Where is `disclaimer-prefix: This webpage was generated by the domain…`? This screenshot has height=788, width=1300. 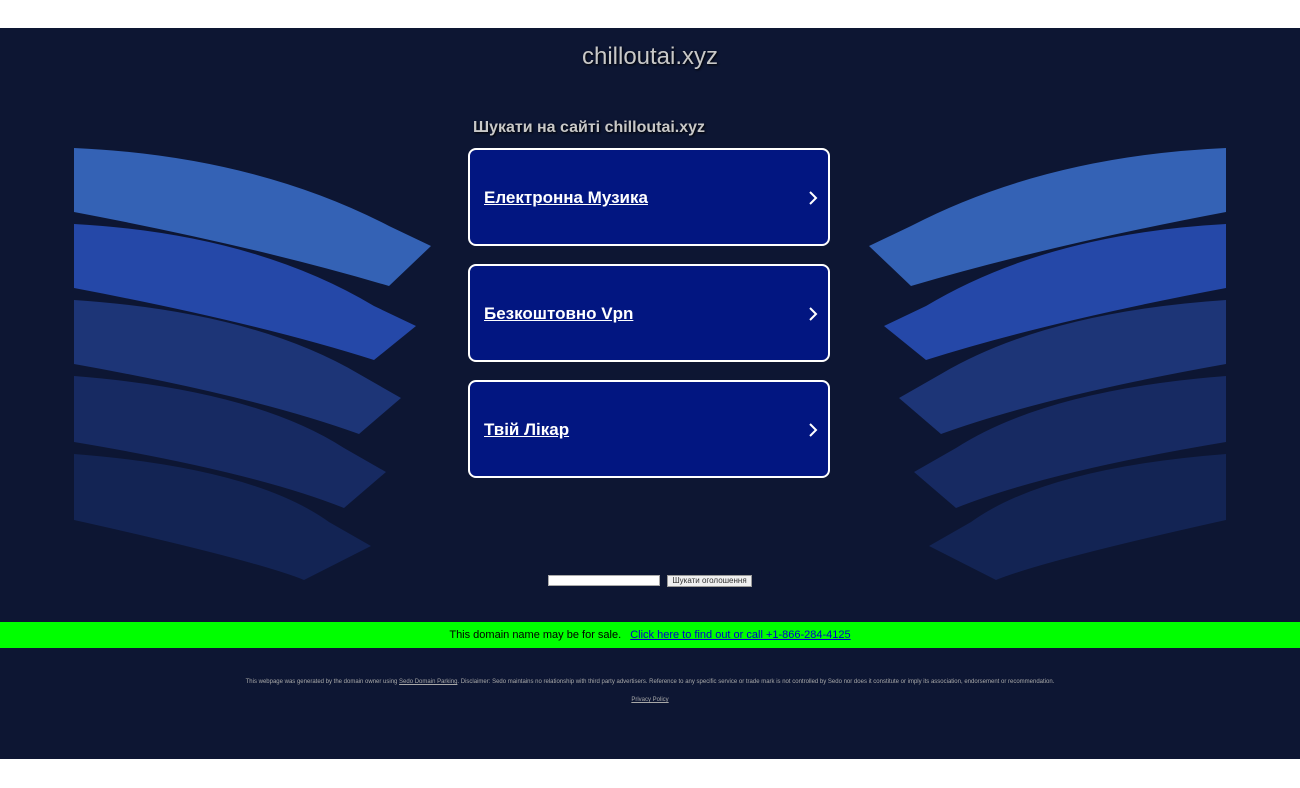 disclaimer-prefix: This webpage was generated by the domain… is located at coordinates (321, 682).